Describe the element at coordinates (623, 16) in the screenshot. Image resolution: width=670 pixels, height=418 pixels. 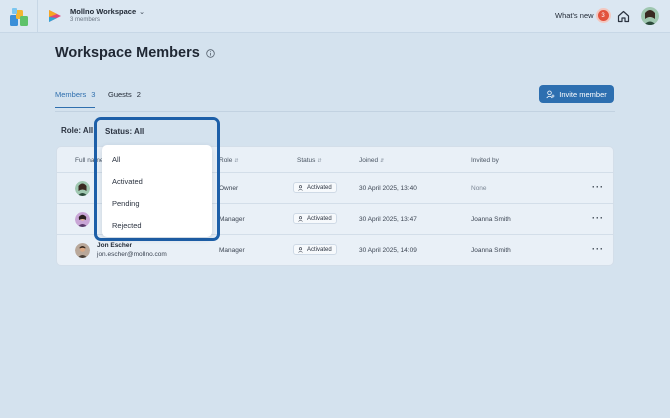
I see `home-icon` at that location.